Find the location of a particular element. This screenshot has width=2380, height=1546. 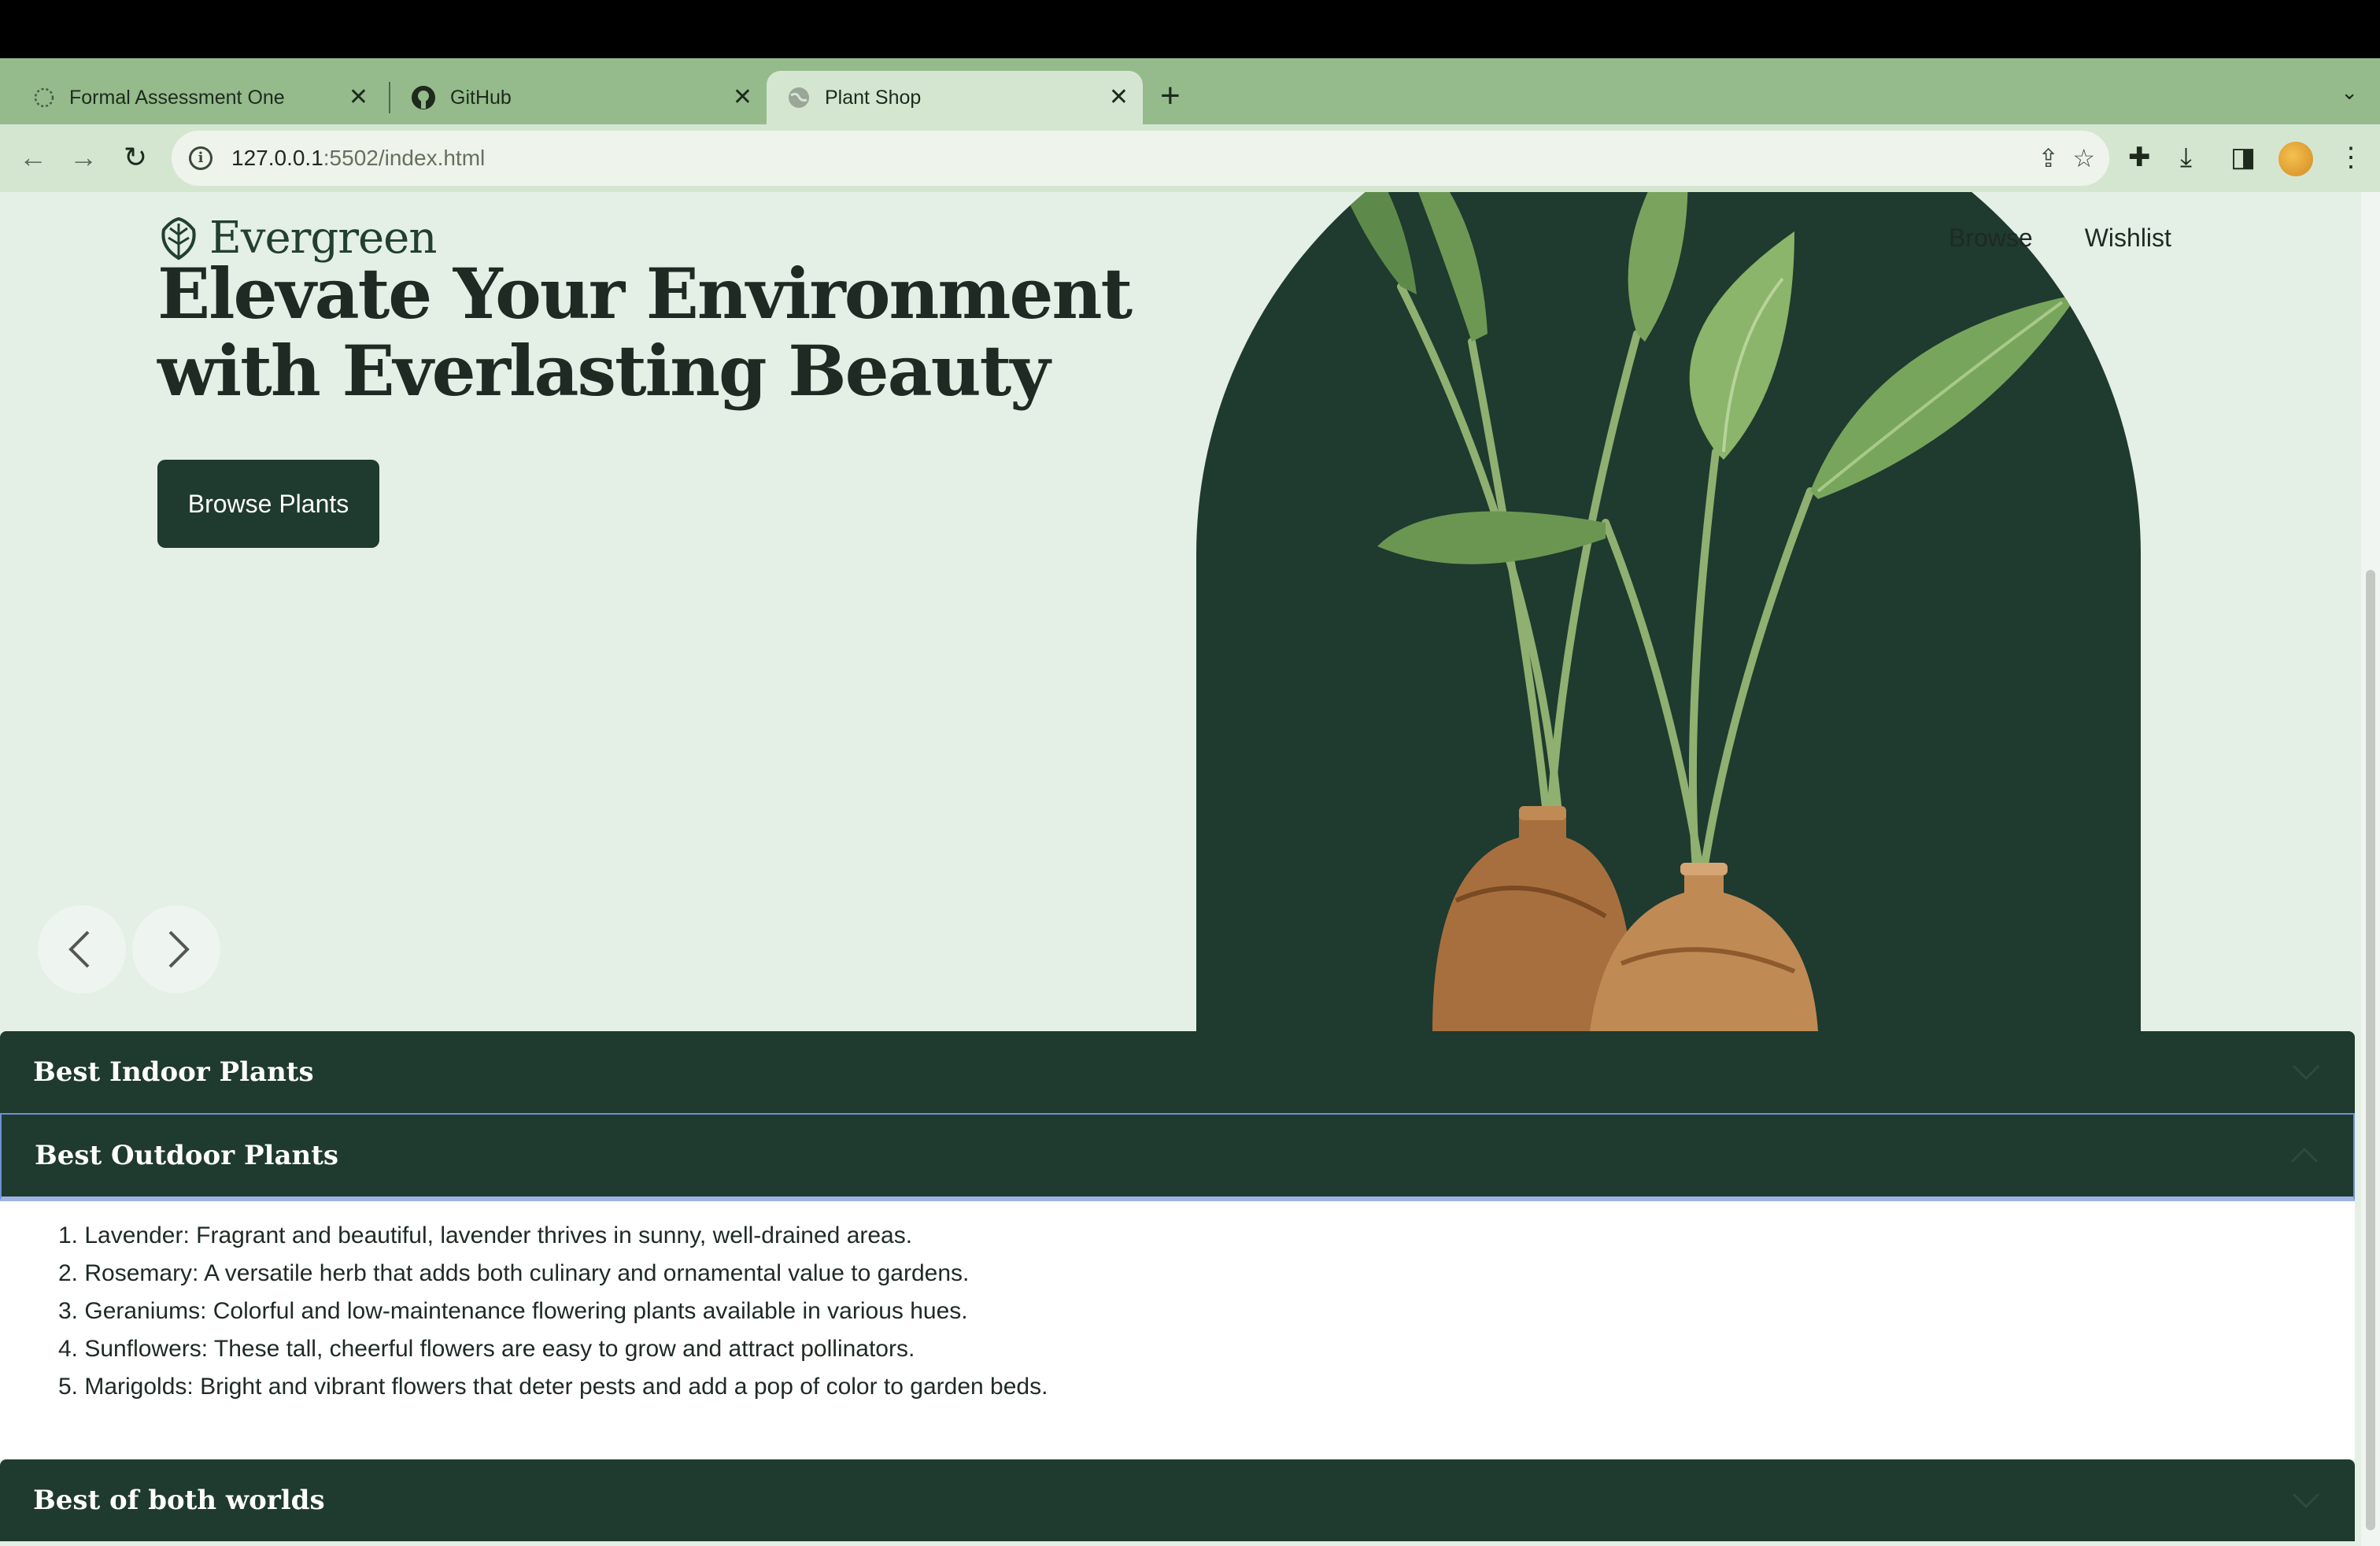

accordion-header-outdoor: Best Outdoor Plants is located at coordinates (1177, 1157).